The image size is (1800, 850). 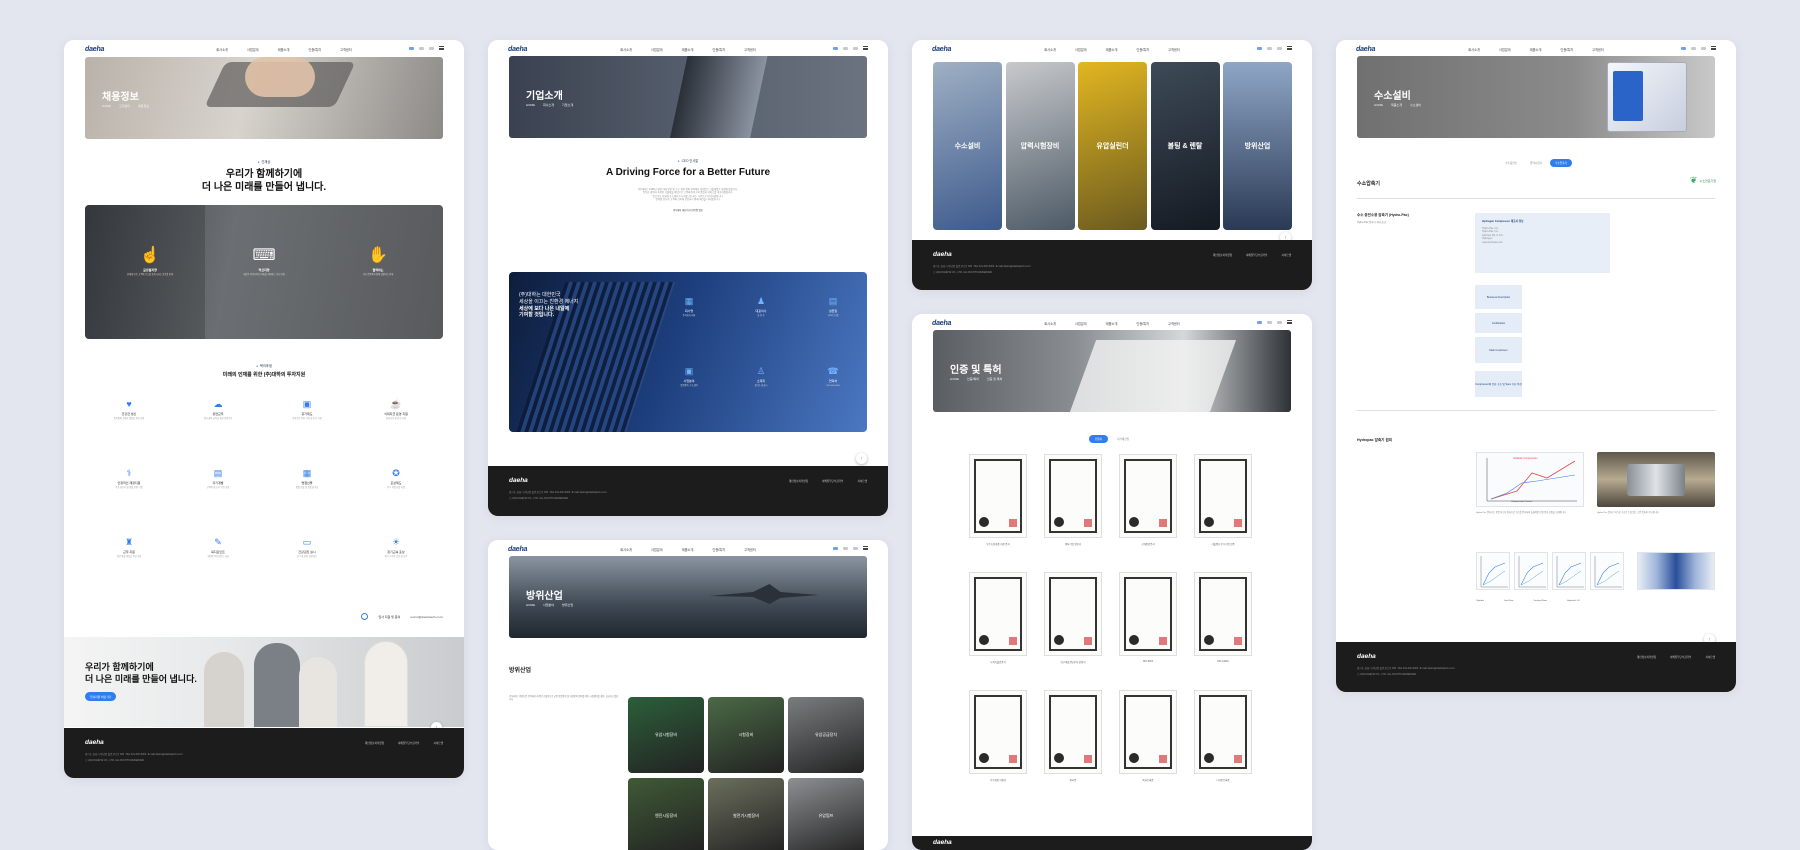 What do you see at coordinates (1511, 163) in the screenshot?
I see `tab-hydrogen-station: 수소충전소` at bounding box center [1511, 163].